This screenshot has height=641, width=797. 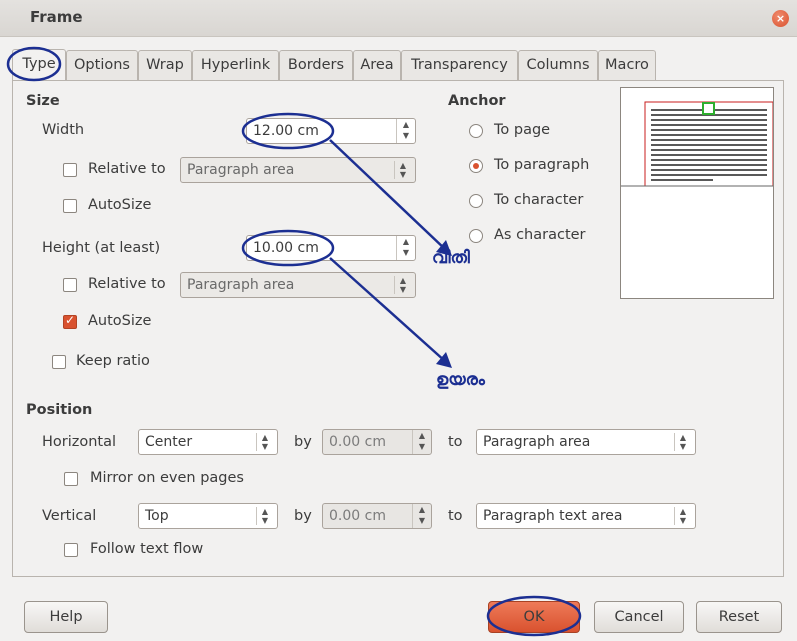 What do you see at coordinates (113, 361) in the screenshot?
I see `keep-ratio-label: Keep ratio` at bounding box center [113, 361].